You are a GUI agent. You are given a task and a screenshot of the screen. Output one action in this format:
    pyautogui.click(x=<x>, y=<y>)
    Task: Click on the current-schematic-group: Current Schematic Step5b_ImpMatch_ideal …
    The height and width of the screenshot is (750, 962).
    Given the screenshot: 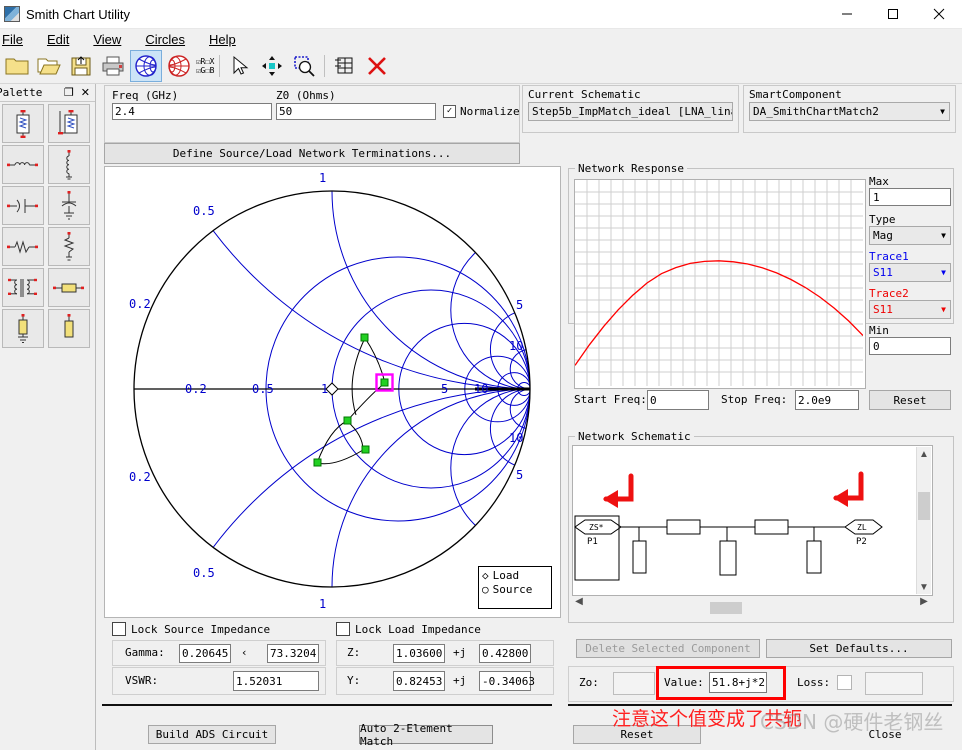 What is the action you would take?
    pyautogui.click(x=630, y=109)
    